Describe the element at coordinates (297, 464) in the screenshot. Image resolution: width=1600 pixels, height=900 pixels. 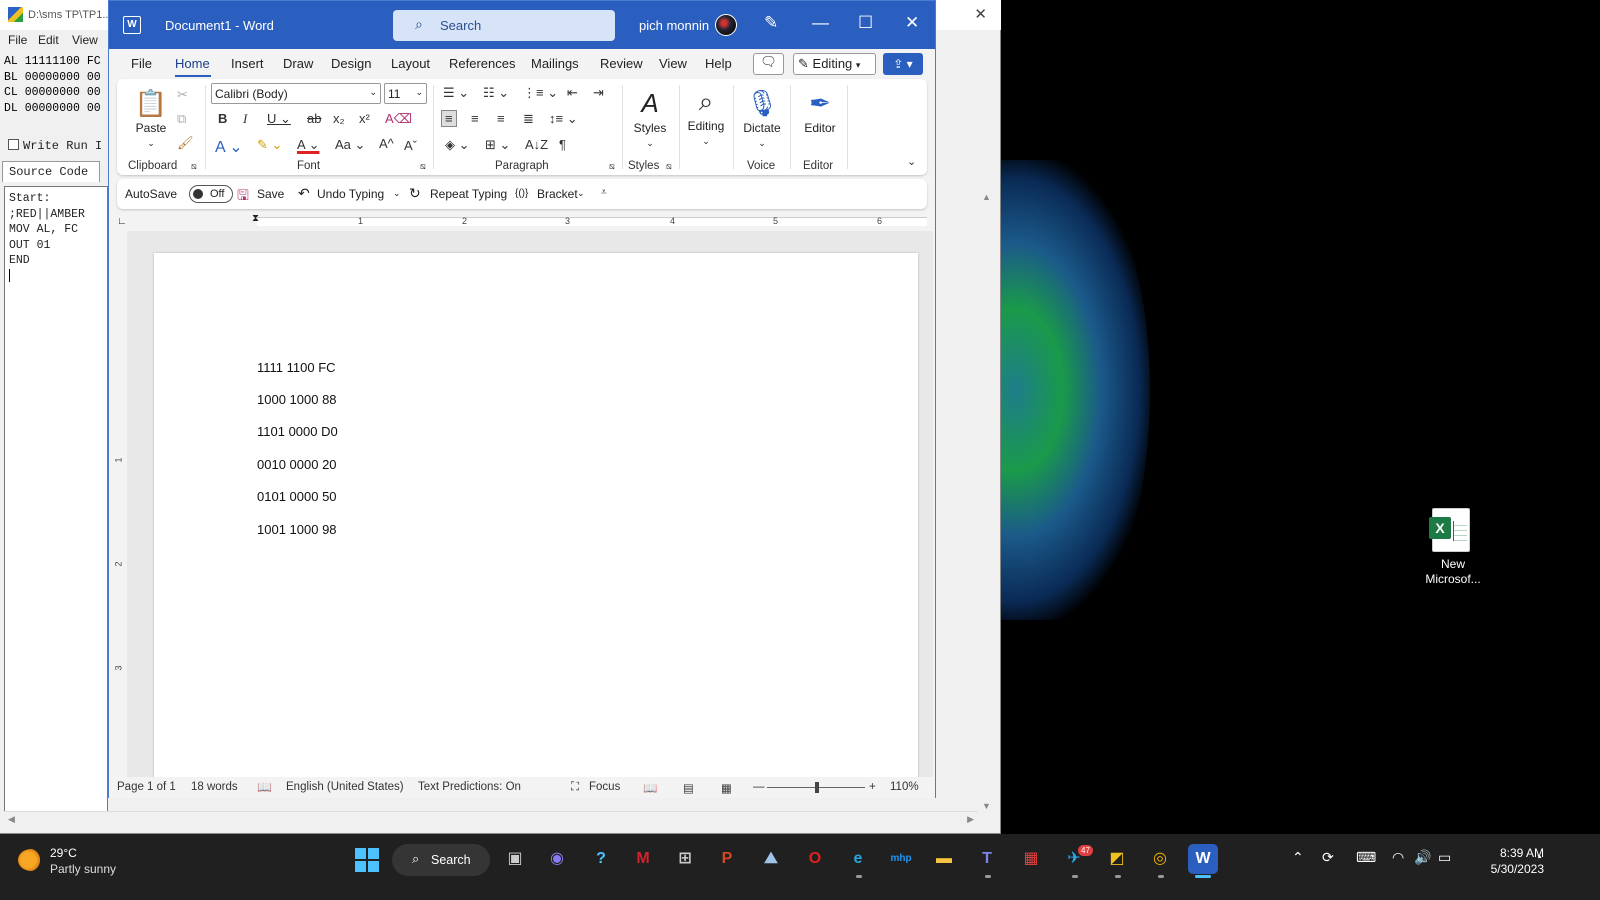
I see `document-line: 0010 0000 20` at that location.